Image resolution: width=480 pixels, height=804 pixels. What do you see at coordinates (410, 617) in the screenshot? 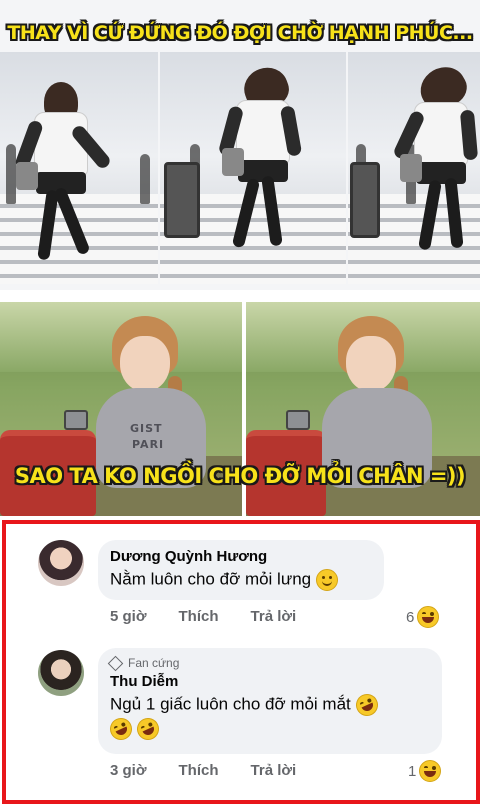
I see `reaction-count: 6` at bounding box center [410, 617].